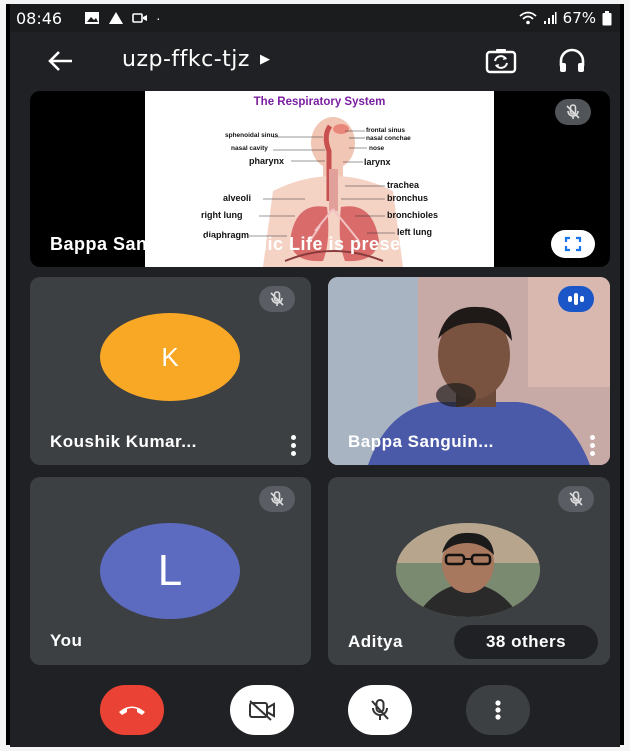  Describe the element at coordinates (265, 59) in the screenshot. I see `caret-right-icon: ▶` at that location.